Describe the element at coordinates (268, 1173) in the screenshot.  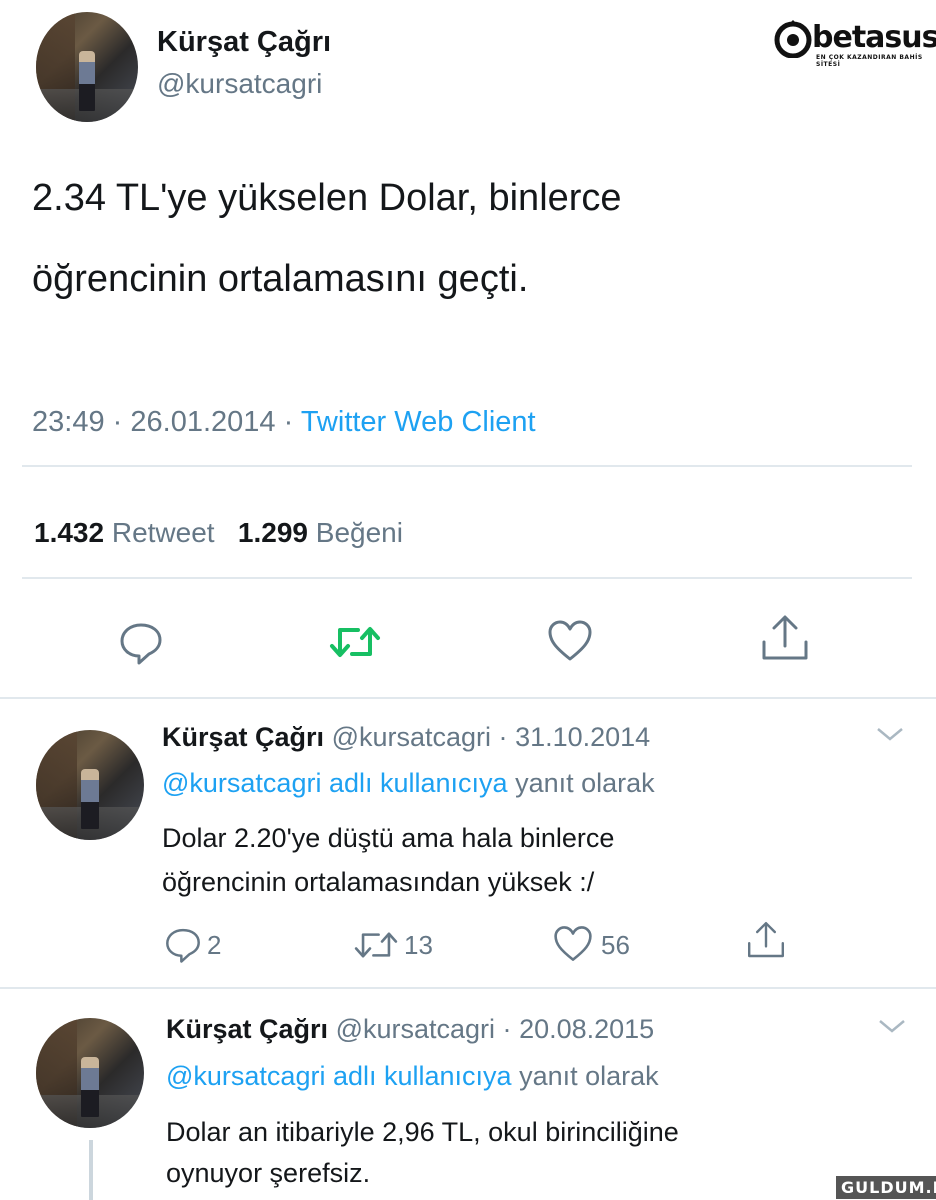
I see `reply-text-line2: oynuyor şerefsiz.` at that location.